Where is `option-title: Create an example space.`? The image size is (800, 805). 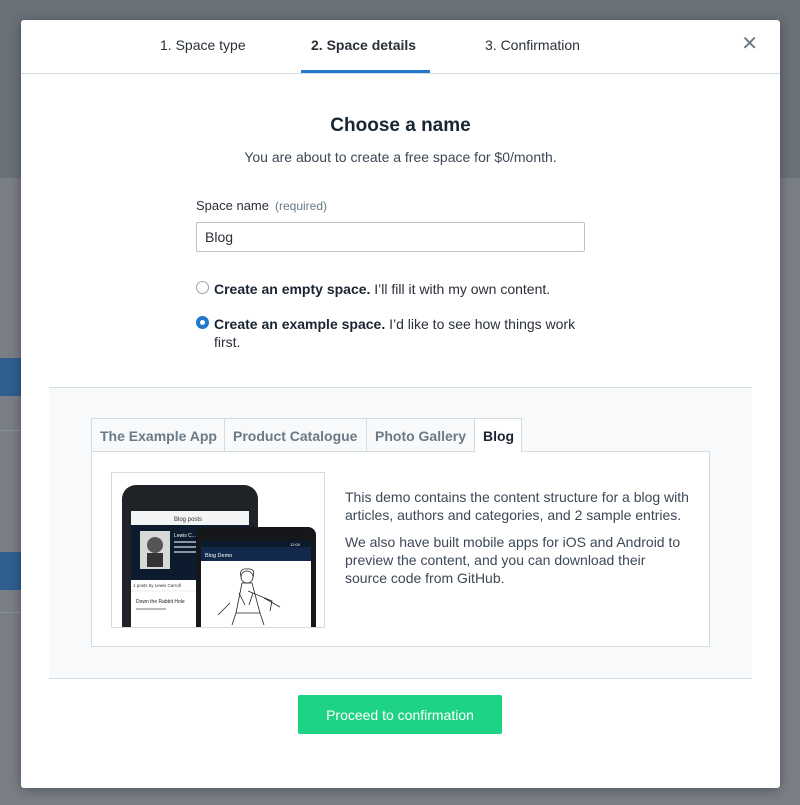
option-title: Create an example space. is located at coordinates (300, 324).